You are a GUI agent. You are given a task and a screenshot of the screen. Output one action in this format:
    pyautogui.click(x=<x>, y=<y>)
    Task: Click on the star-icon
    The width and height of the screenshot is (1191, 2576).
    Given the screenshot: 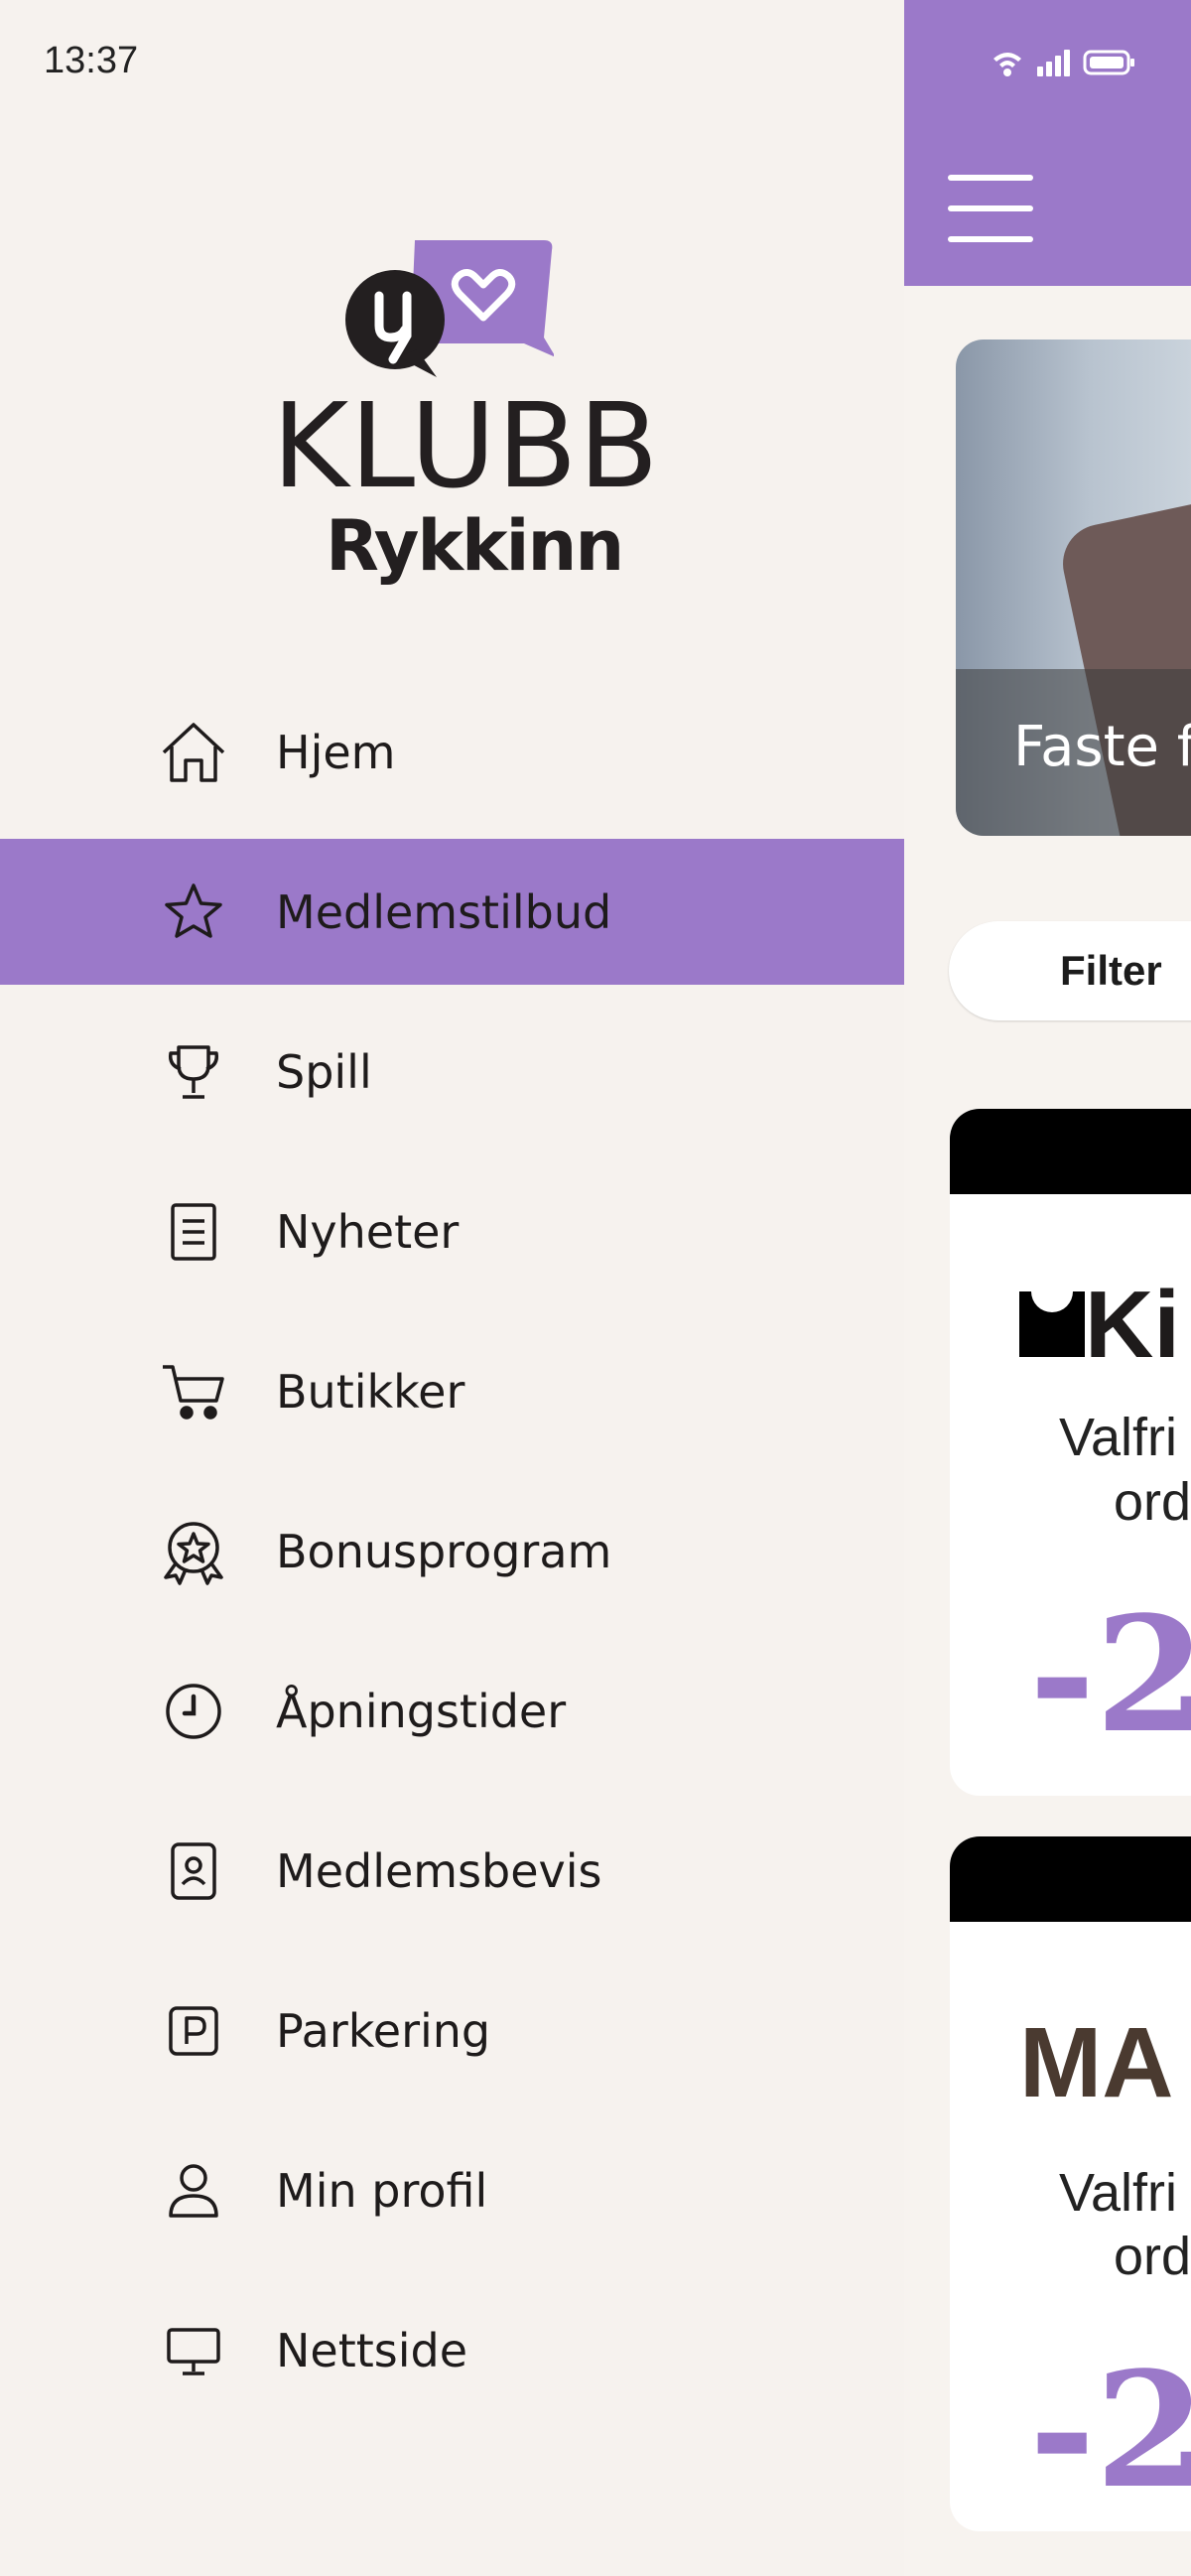 What is the action you would take?
    pyautogui.click(x=193, y=912)
    